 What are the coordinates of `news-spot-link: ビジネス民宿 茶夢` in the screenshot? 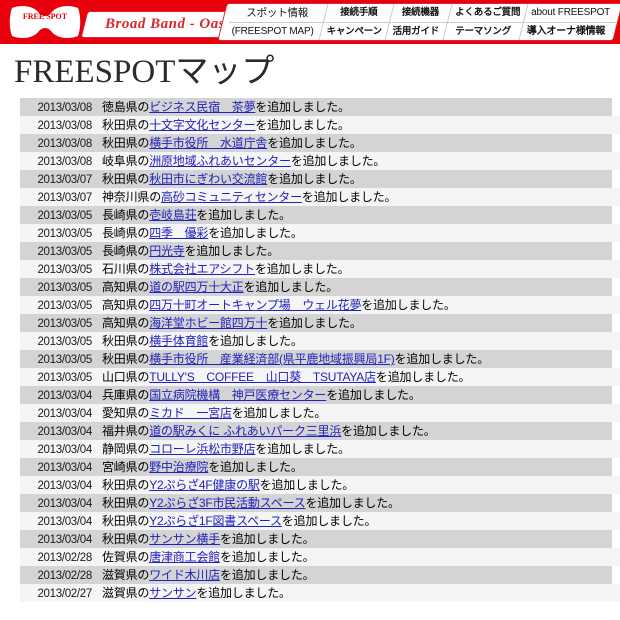 It's located at (202, 107).